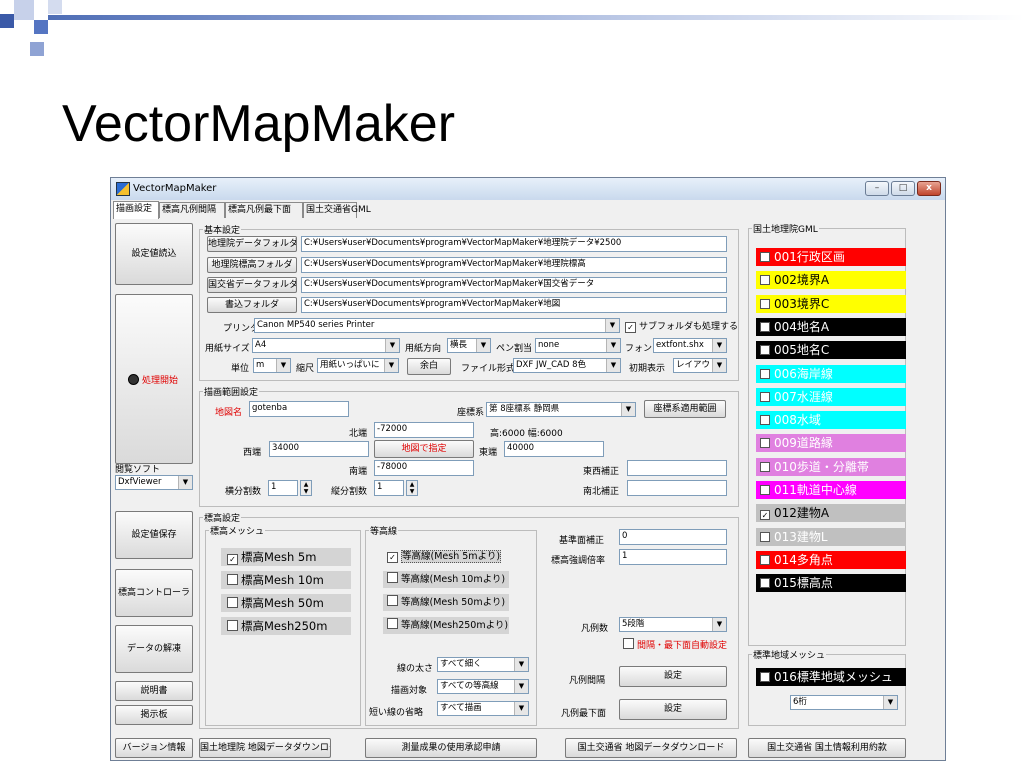  I want to click on auto-setting-label: 間隔・最下面自動設定, so click(682, 646).